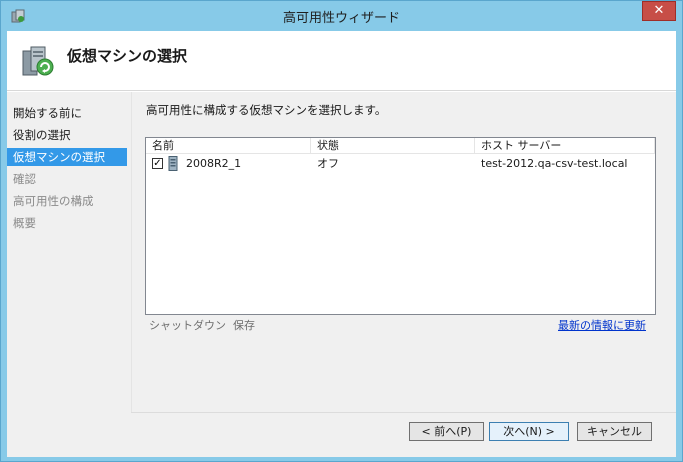  Describe the element at coordinates (67, 135) in the screenshot. I see `nav-step-select-role: 役割の選択` at that location.